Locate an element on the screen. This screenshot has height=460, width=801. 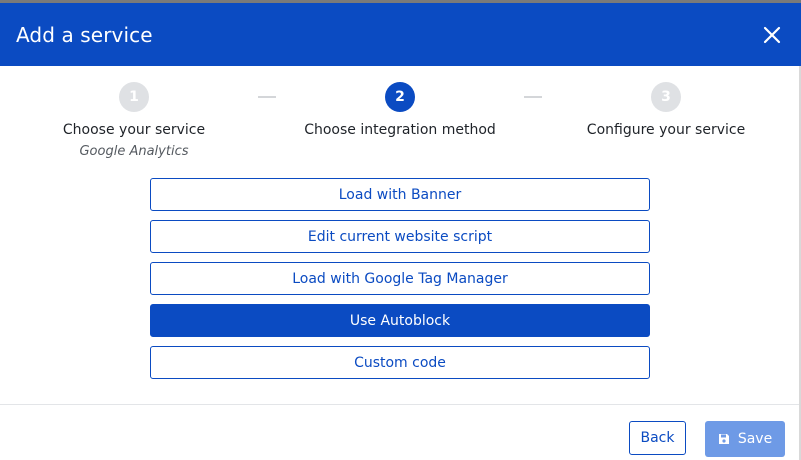
step-3-indicator: 3 is located at coordinates (666, 97).